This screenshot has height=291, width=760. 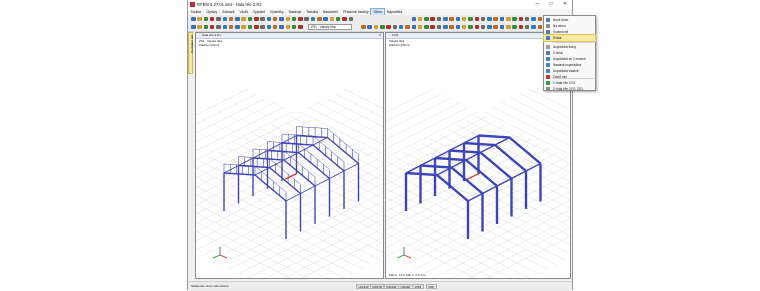 I want to click on status-toggle-button: KSOUR, so click(x=391, y=286).